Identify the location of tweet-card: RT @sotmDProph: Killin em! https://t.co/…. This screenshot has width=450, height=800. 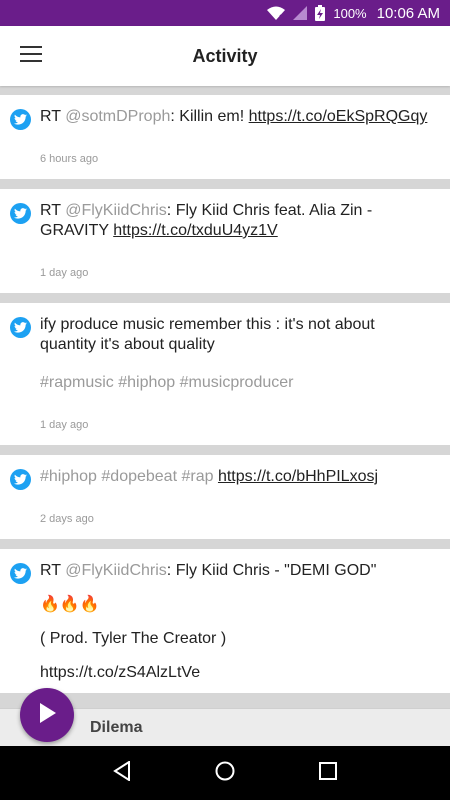
(225, 137).